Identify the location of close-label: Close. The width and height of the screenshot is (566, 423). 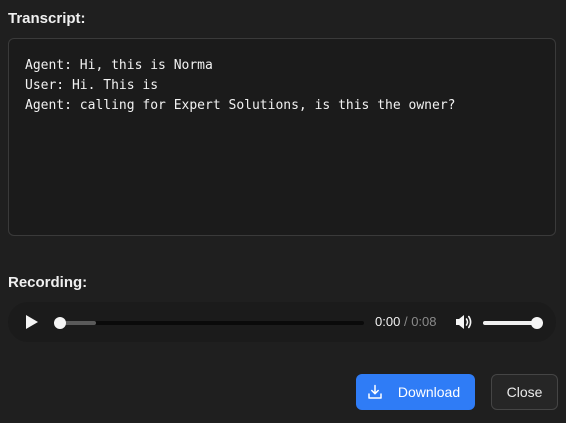
(524, 392).